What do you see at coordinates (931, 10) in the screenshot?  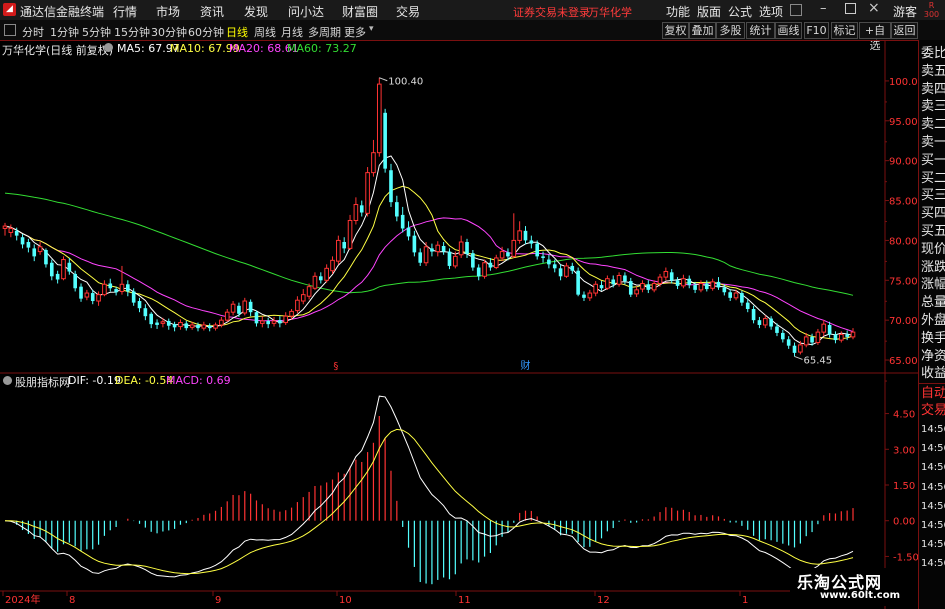 I see `pin-corner-button: R 300` at bounding box center [931, 10].